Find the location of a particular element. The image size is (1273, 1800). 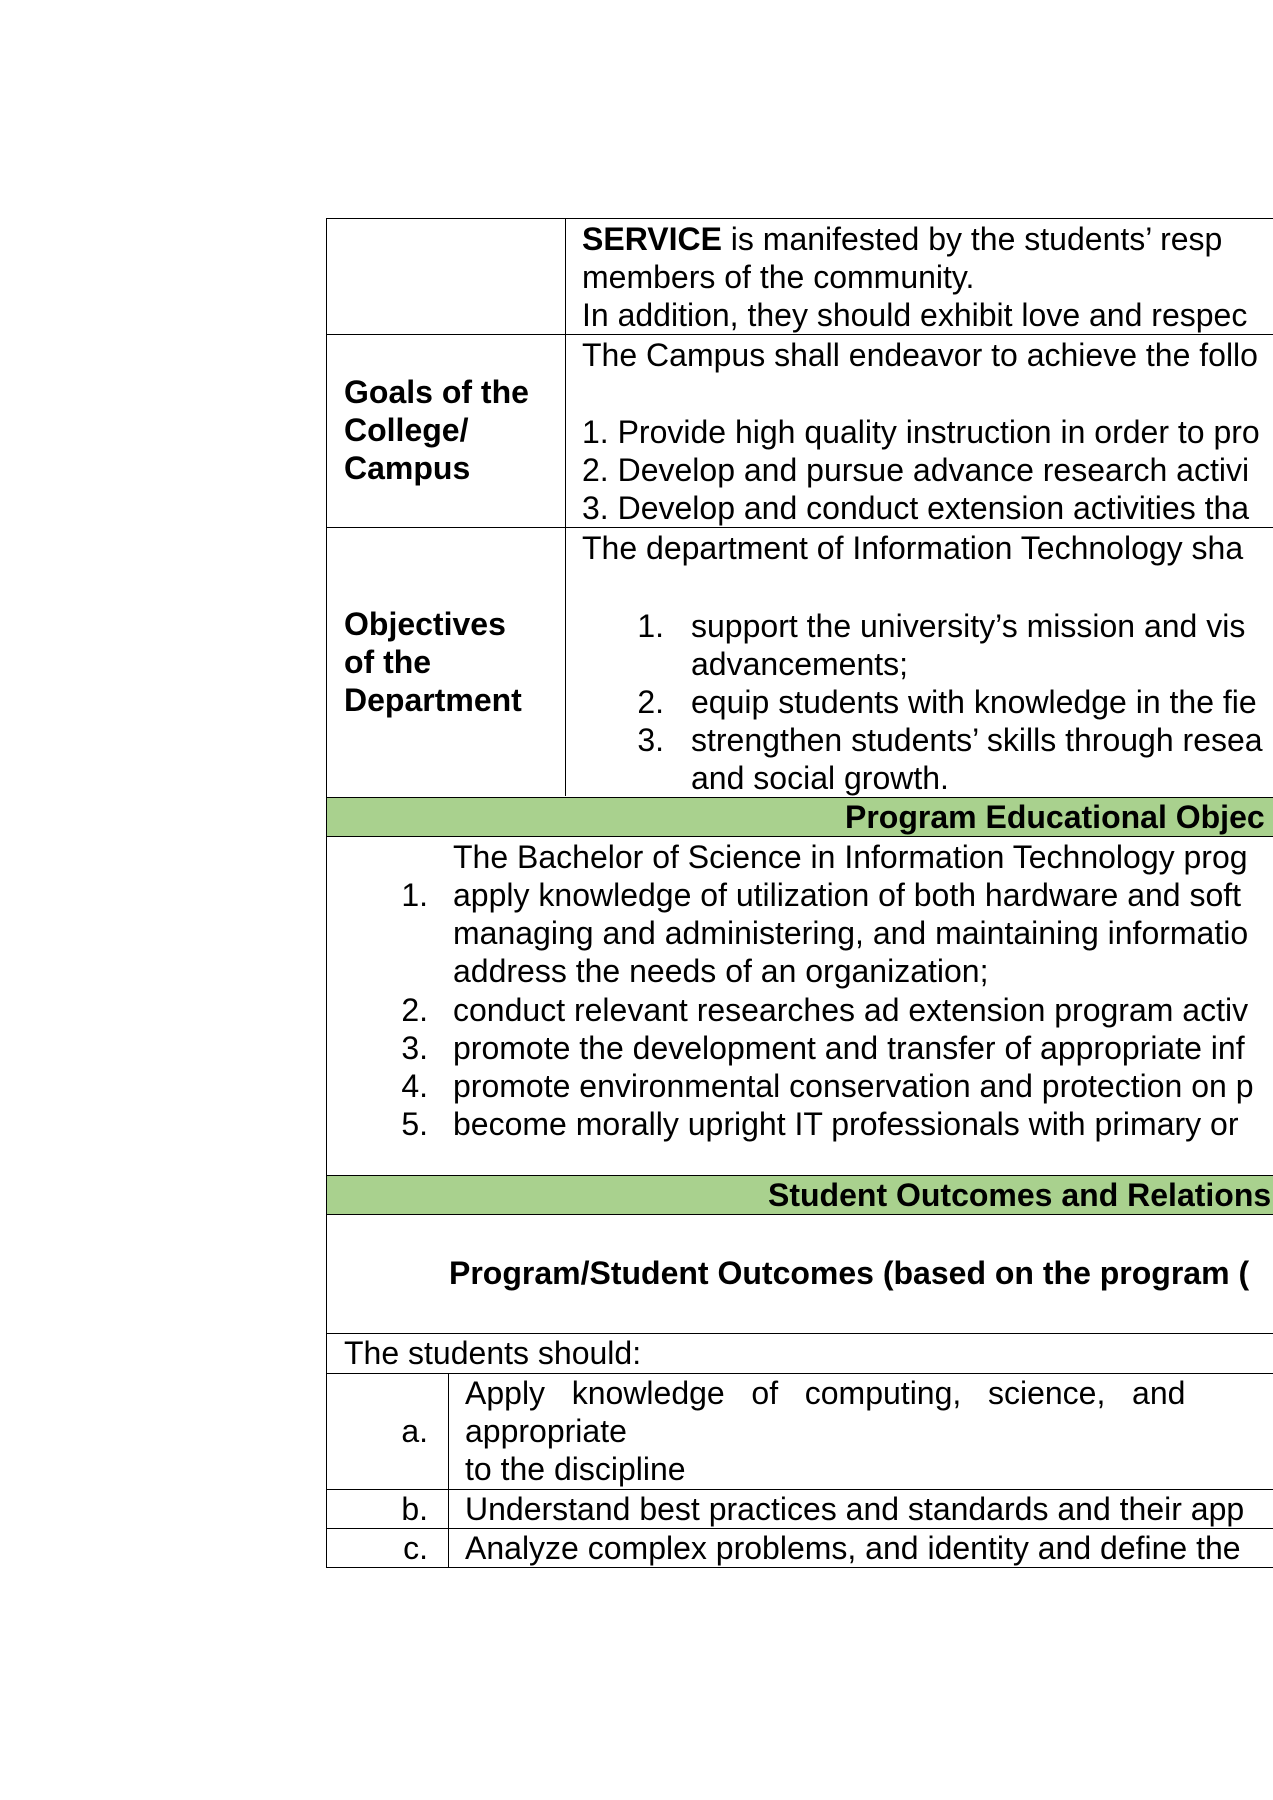

outcome-a-line-2: appropriate is located at coordinates (546, 1431).